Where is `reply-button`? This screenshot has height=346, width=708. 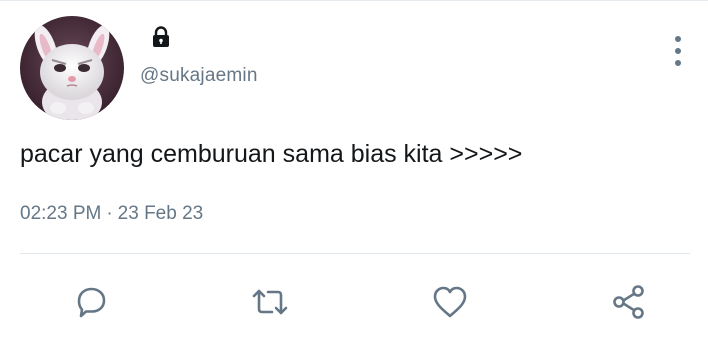
reply-button is located at coordinates (91, 302).